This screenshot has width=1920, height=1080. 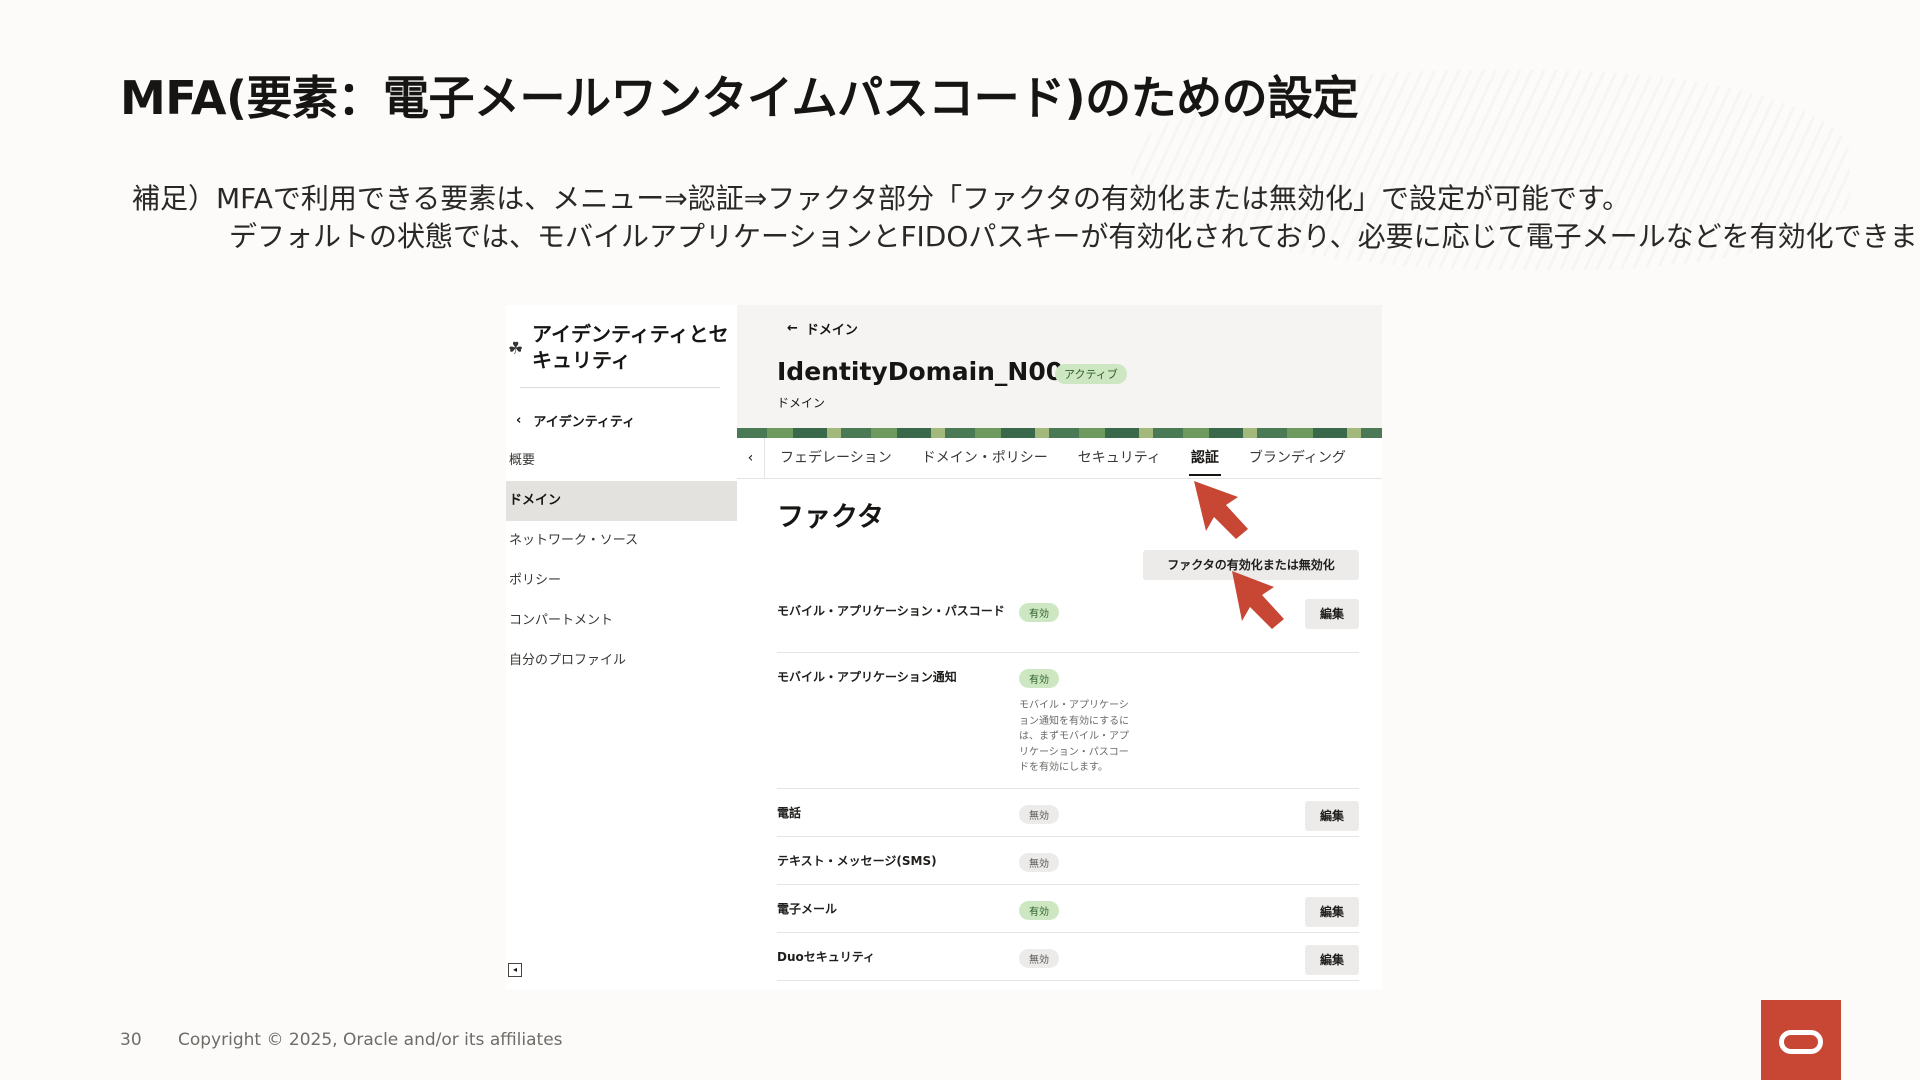 I want to click on factor-name: 電子メール, so click(x=807, y=909).